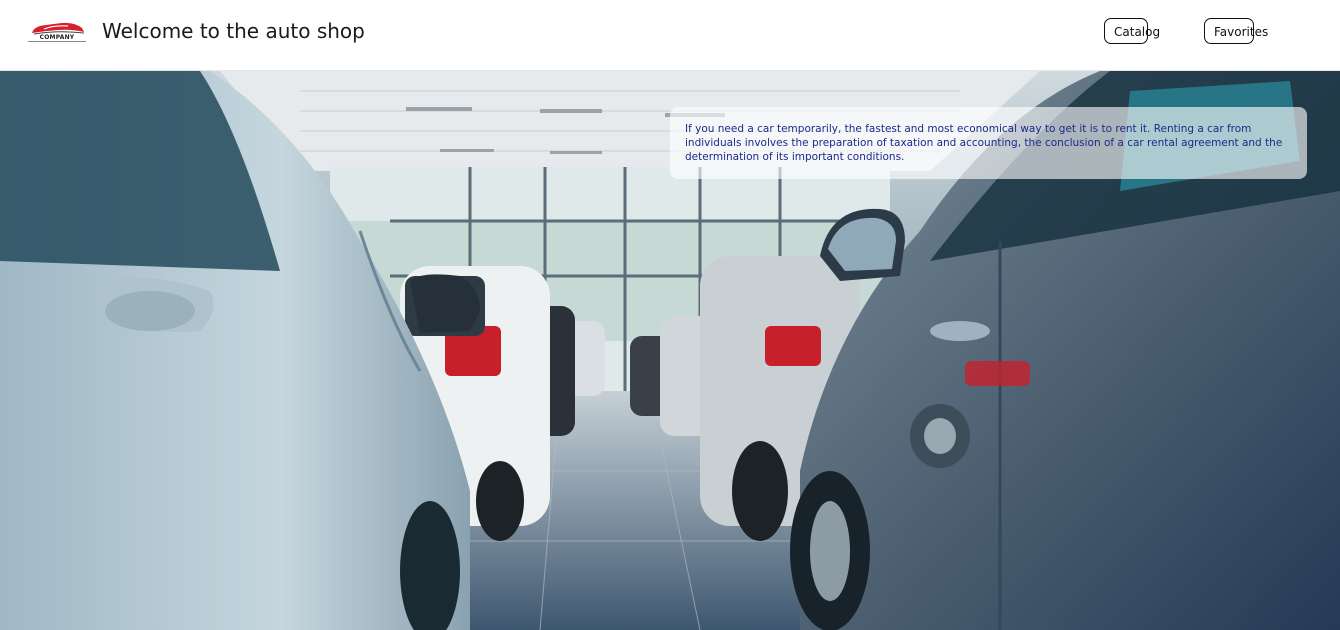 The image size is (1340, 630). What do you see at coordinates (1236, 31) in the screenshot?
I see `favorites-button: Favorites` at bounding box center [1236, 31].